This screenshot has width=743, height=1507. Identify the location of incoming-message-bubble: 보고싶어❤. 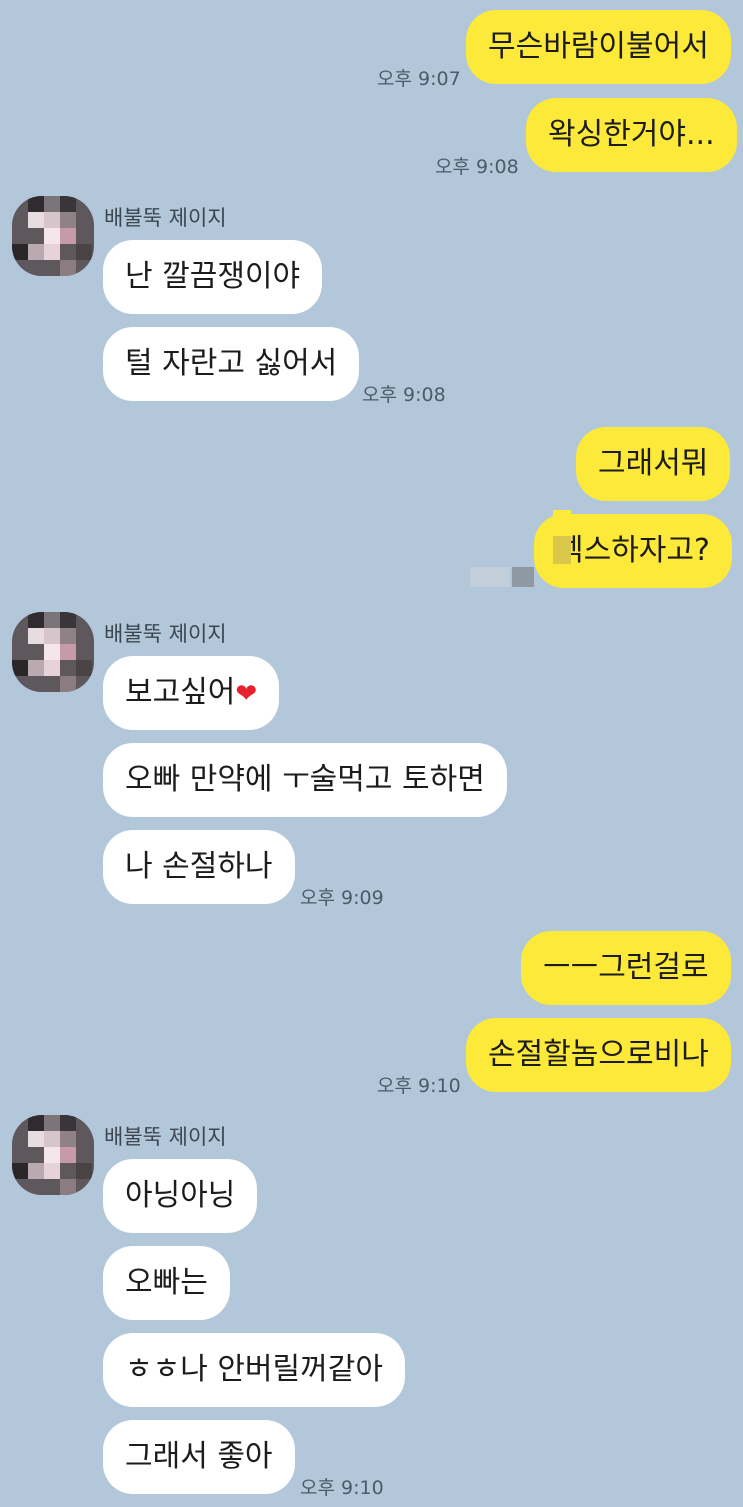
(191, 693).